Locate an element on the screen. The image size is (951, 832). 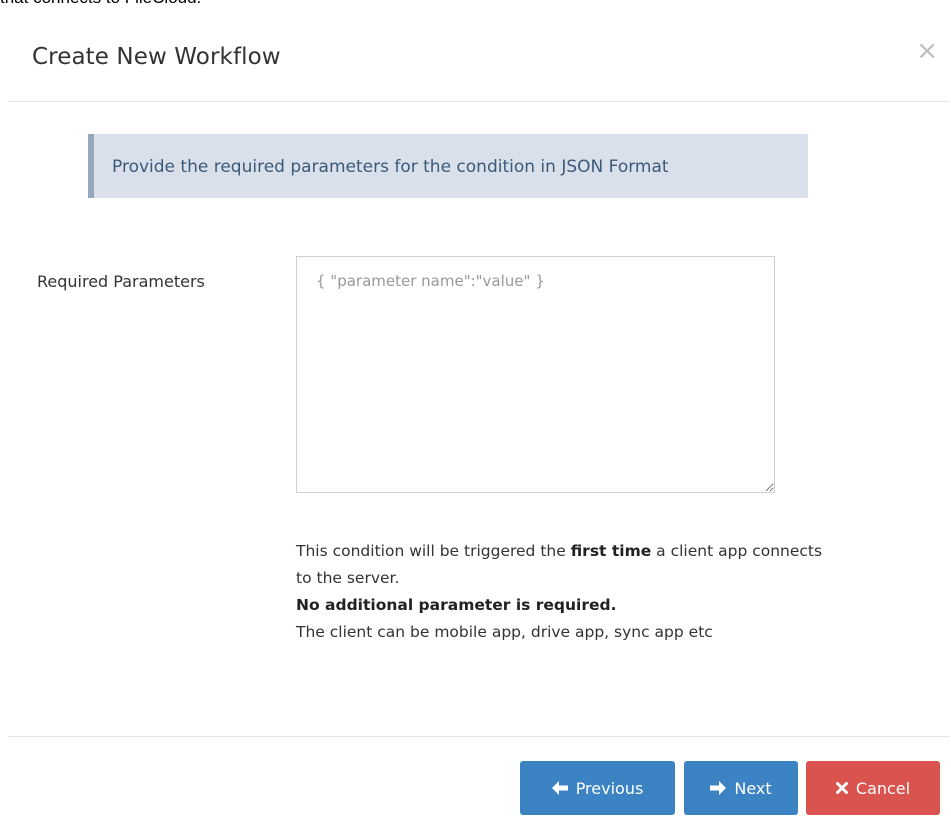
help-line1-bold: first time is located at coordinates (611, 551).